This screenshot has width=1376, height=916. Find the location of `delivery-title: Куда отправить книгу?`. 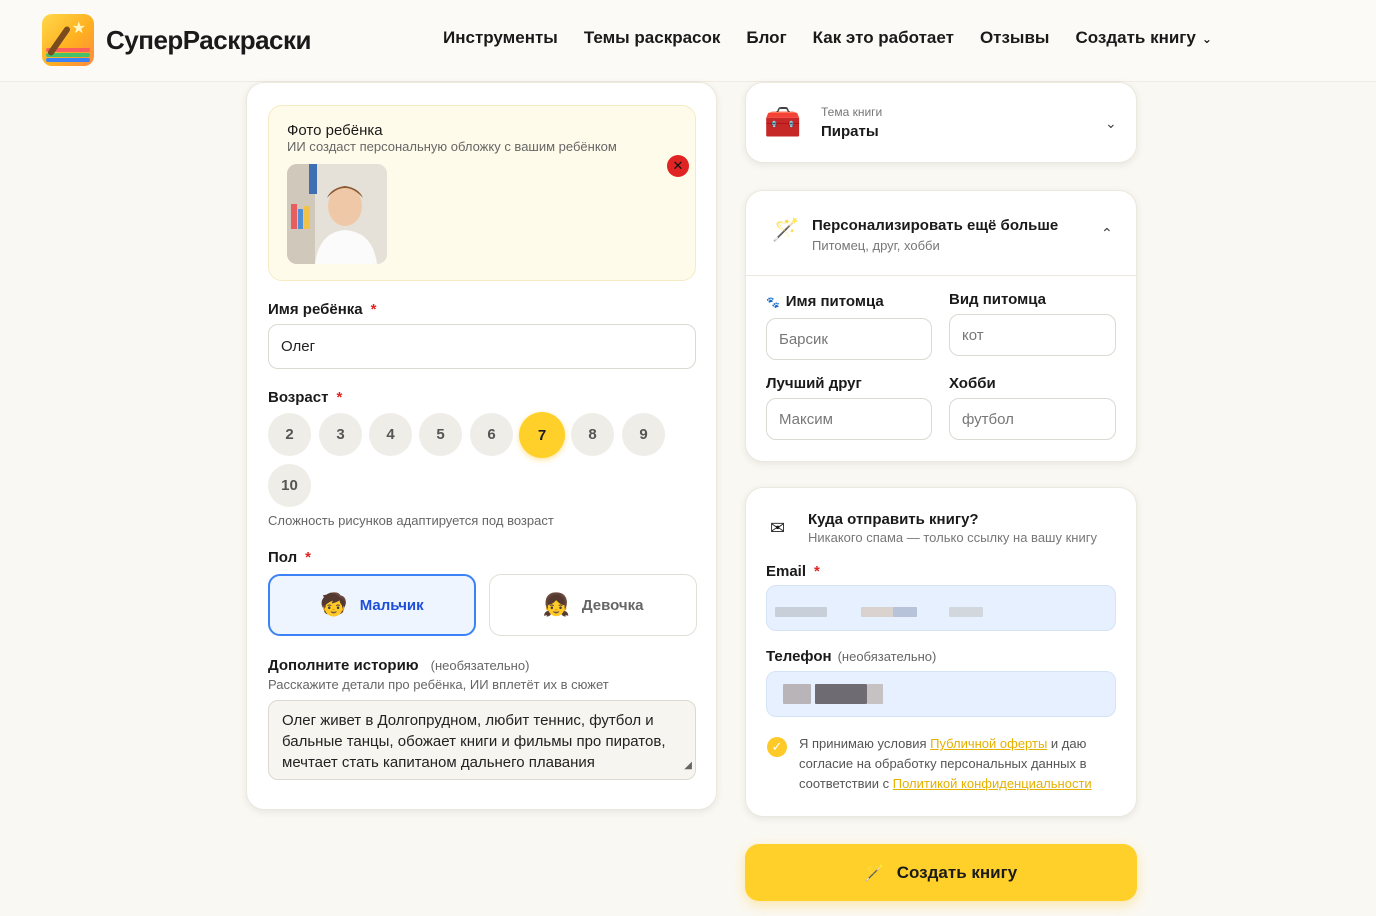

delivery-title: Куда отправить книгу? is located at coordinates (893, 519).